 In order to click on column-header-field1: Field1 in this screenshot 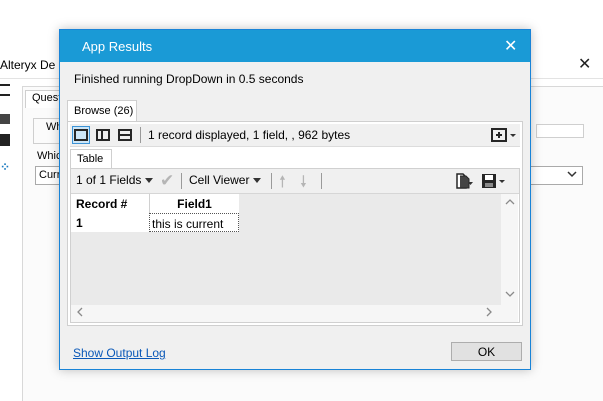, I will do `click(194, 203)`.